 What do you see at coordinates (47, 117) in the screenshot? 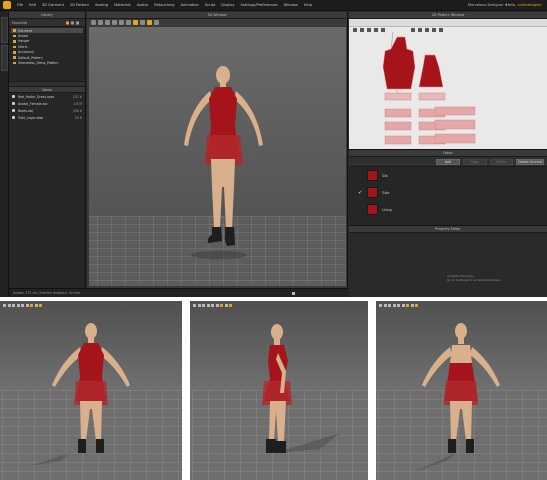
I see `file-item: Tulle_Layer.zfab 28 K` at bounding box center [47, 117].